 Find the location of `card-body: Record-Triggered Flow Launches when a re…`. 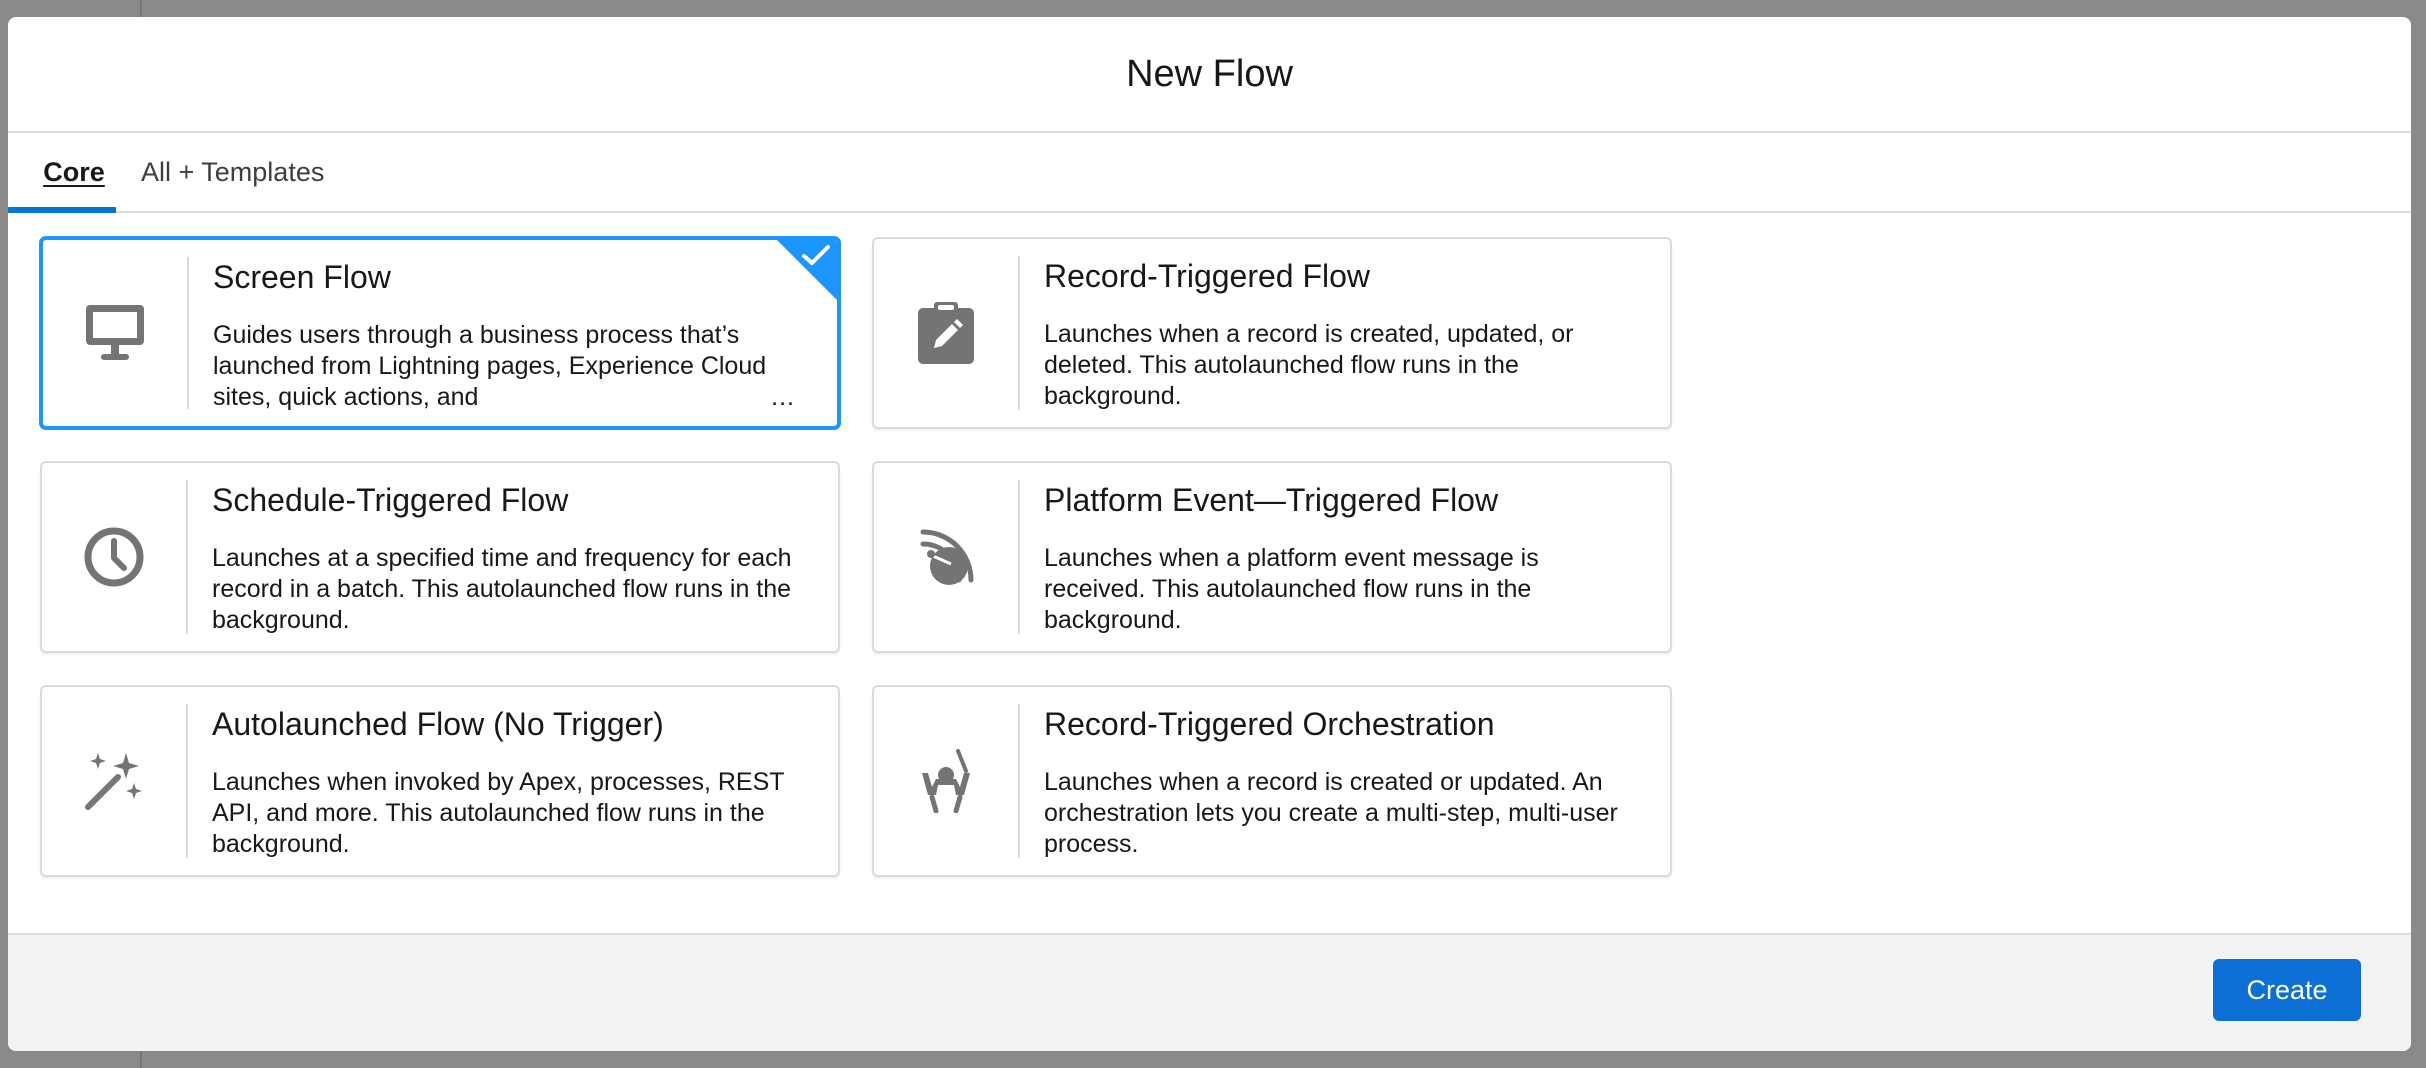

card-body: Record-Triggered Flow Launches when a re… is located at coordinates (1342, 334).